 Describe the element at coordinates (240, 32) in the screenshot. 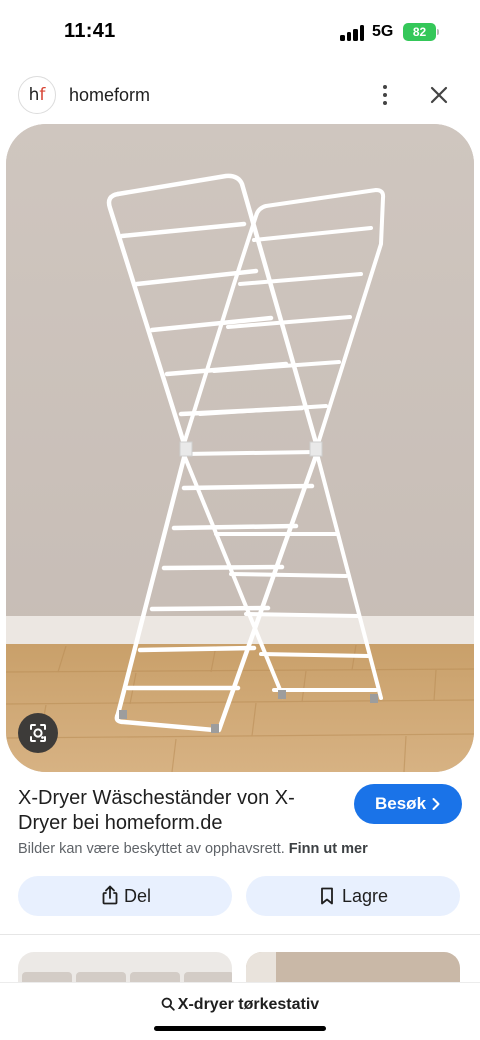

I see `status-bar: 11:41 5G 82` at that location.